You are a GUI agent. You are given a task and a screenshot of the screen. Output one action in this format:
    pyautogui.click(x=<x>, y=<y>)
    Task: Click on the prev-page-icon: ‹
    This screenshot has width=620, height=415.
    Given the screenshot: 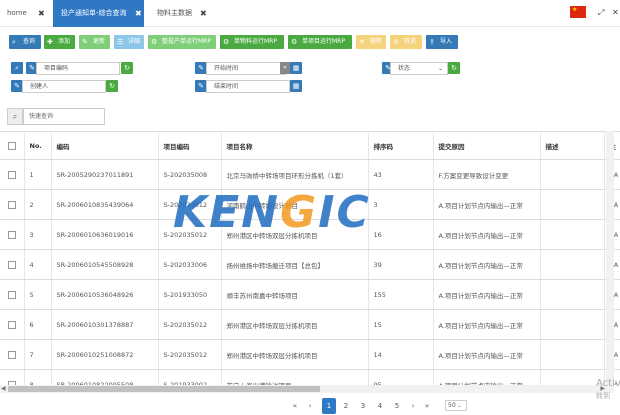 What is the action you would take?
    pyautogui.click(x=310, y=406)
    